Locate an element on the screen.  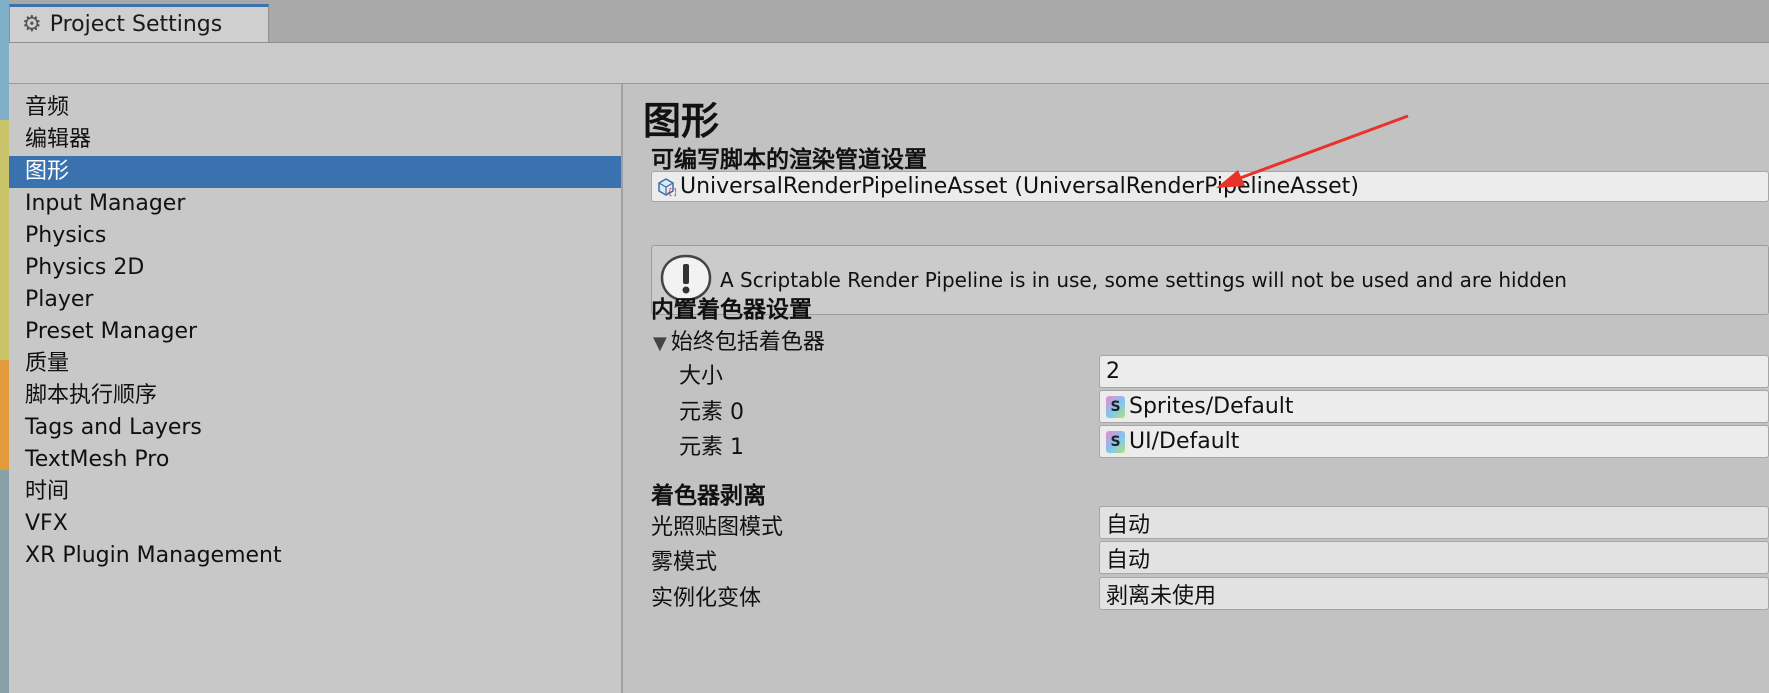
sidebar-item: XR Plugin Management is located at coordinates (315, 556).